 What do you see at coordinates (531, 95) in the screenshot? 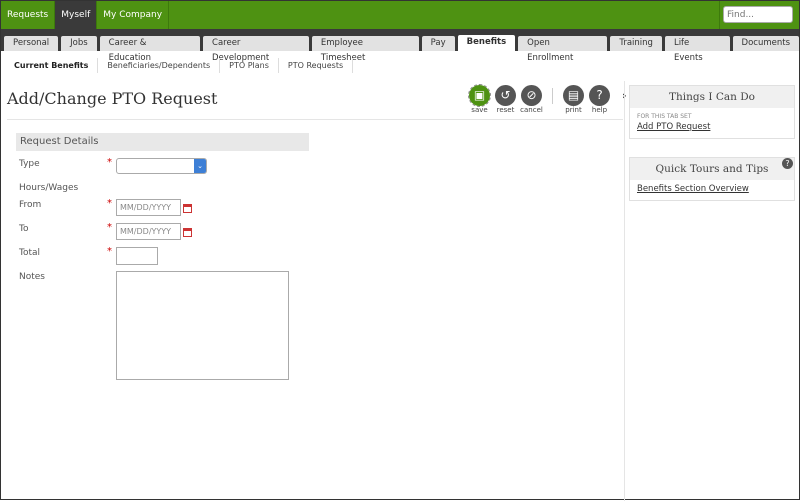
I see `cancel-icon: ⊘` at bounding box center [531, 95].